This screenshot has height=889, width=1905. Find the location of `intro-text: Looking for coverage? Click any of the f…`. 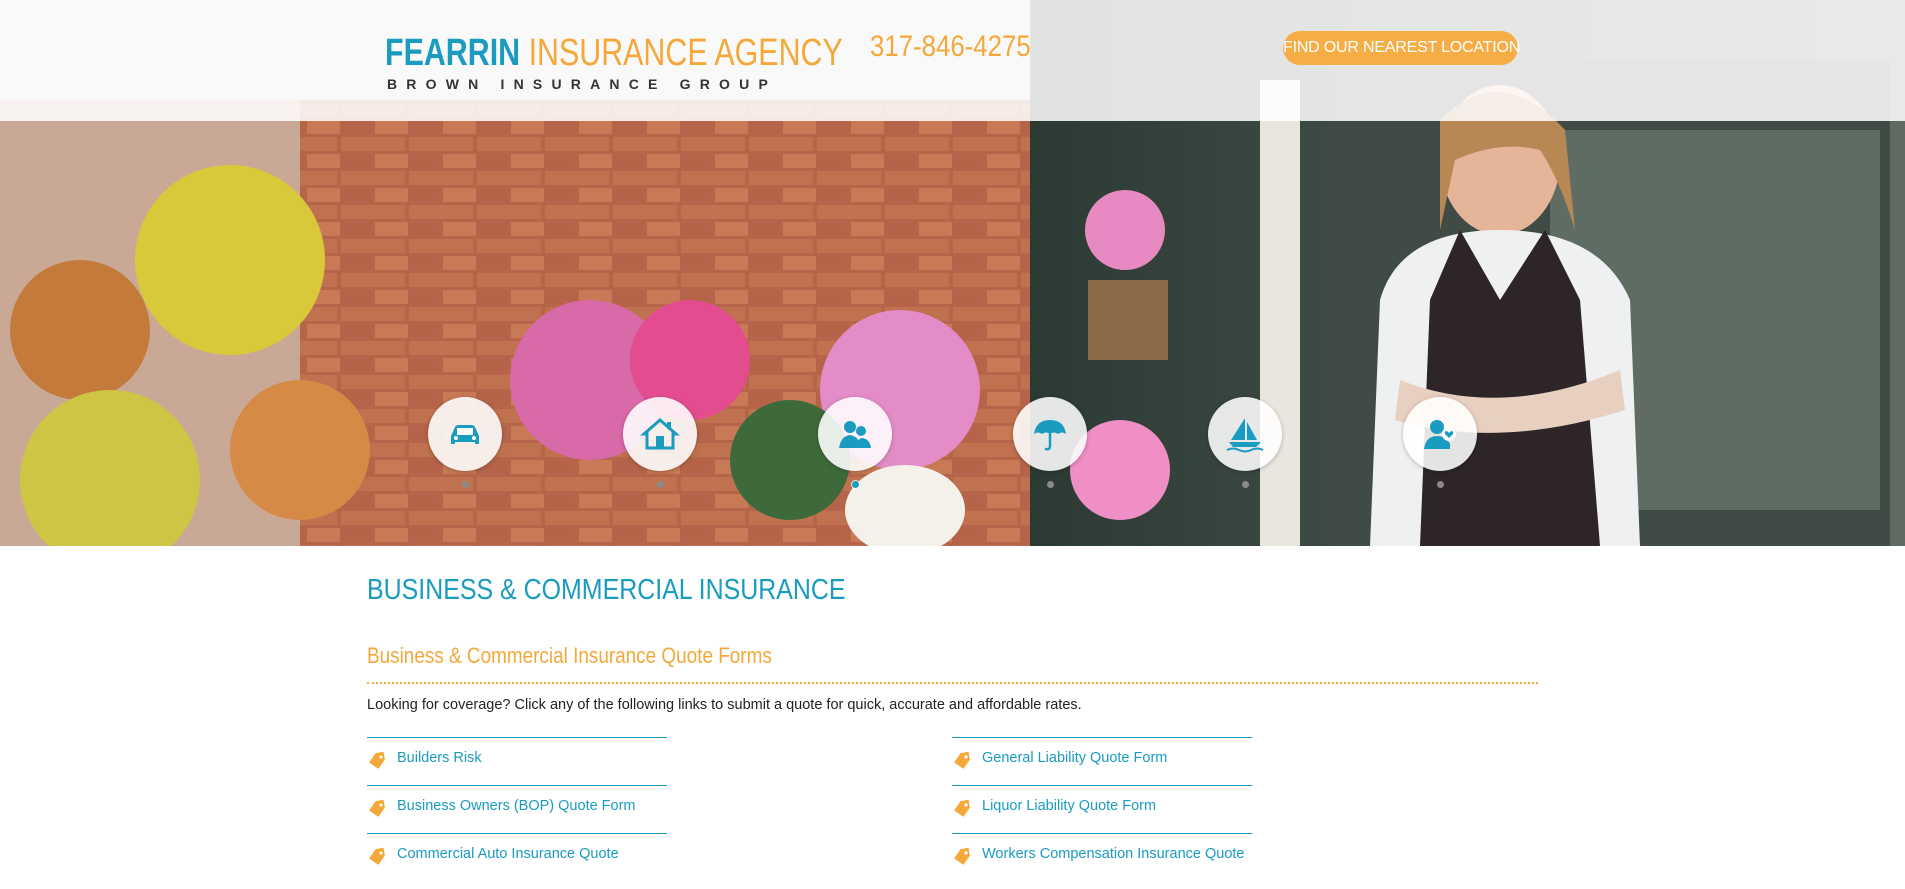

intro-text: Looking for coverage? Click any of the f… is located at coordinates (724, 705).